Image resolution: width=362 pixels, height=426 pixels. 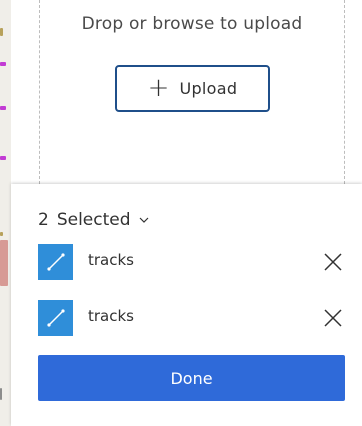 I want to click on selected-label: Selected, so click(x=93, y=220).